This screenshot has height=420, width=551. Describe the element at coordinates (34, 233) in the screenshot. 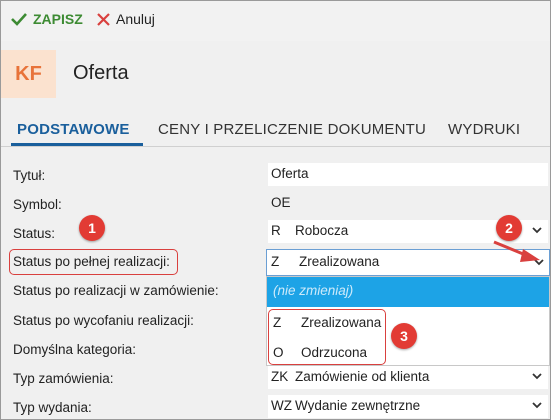

I see `status-label: Status:` at that location.